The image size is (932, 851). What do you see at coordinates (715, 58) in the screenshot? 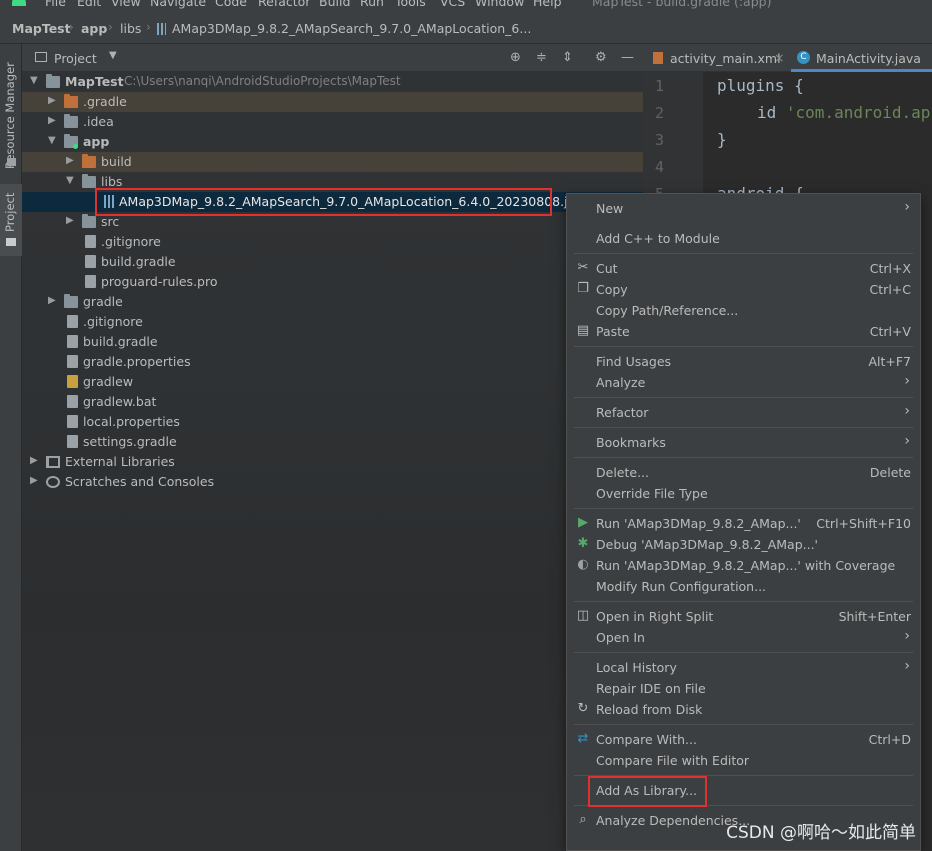
I see `tab-activity-main: activity_main.xml ×` at bounding box center [715, 58].